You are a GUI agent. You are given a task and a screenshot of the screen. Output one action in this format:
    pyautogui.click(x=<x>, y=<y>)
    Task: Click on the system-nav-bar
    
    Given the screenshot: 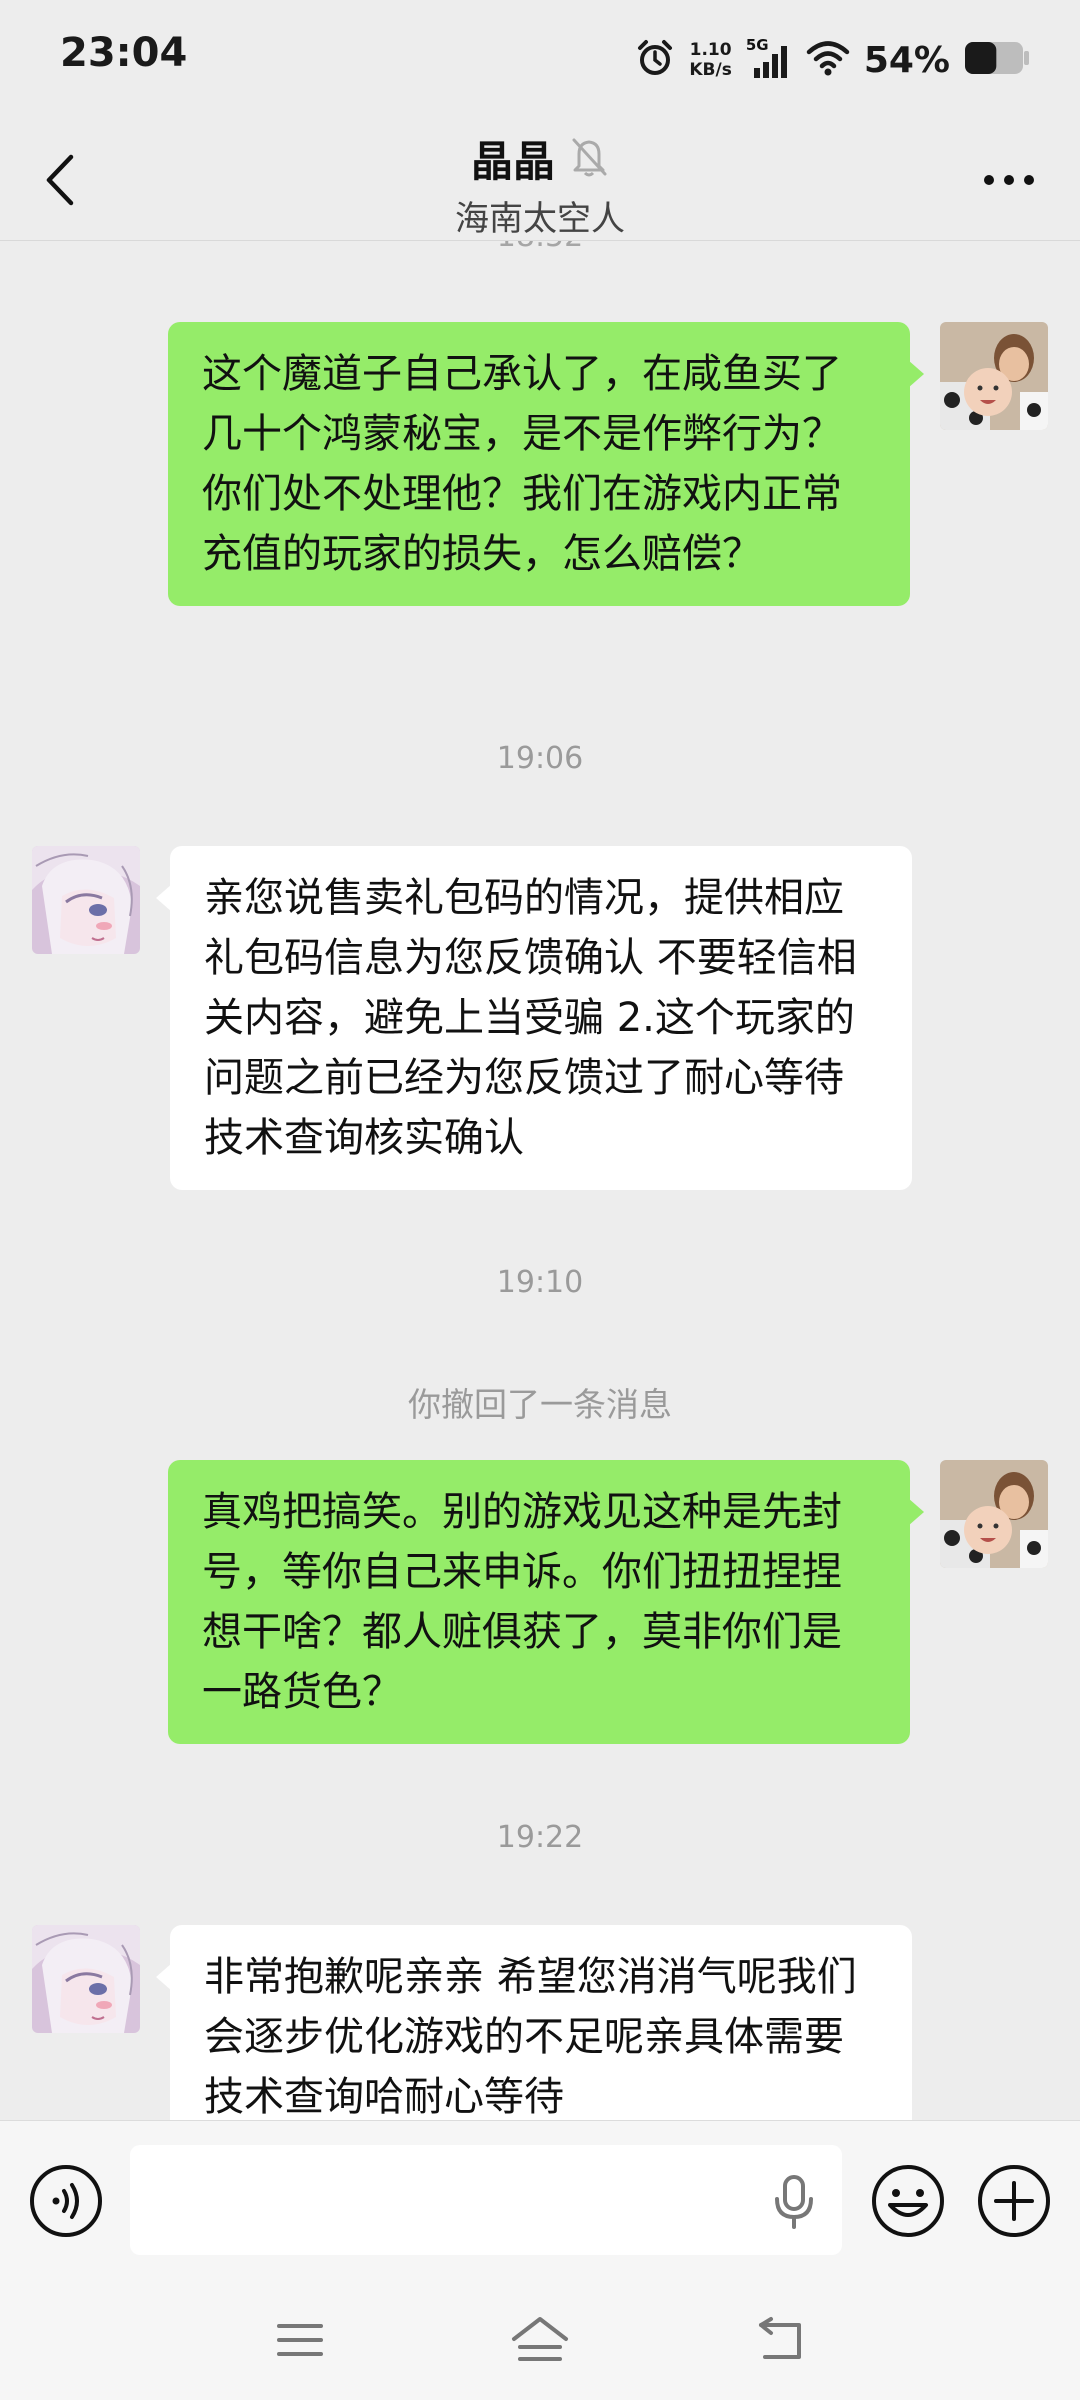 What is the action you would take?
    pyautogui.click(x=540, y=2340)
    